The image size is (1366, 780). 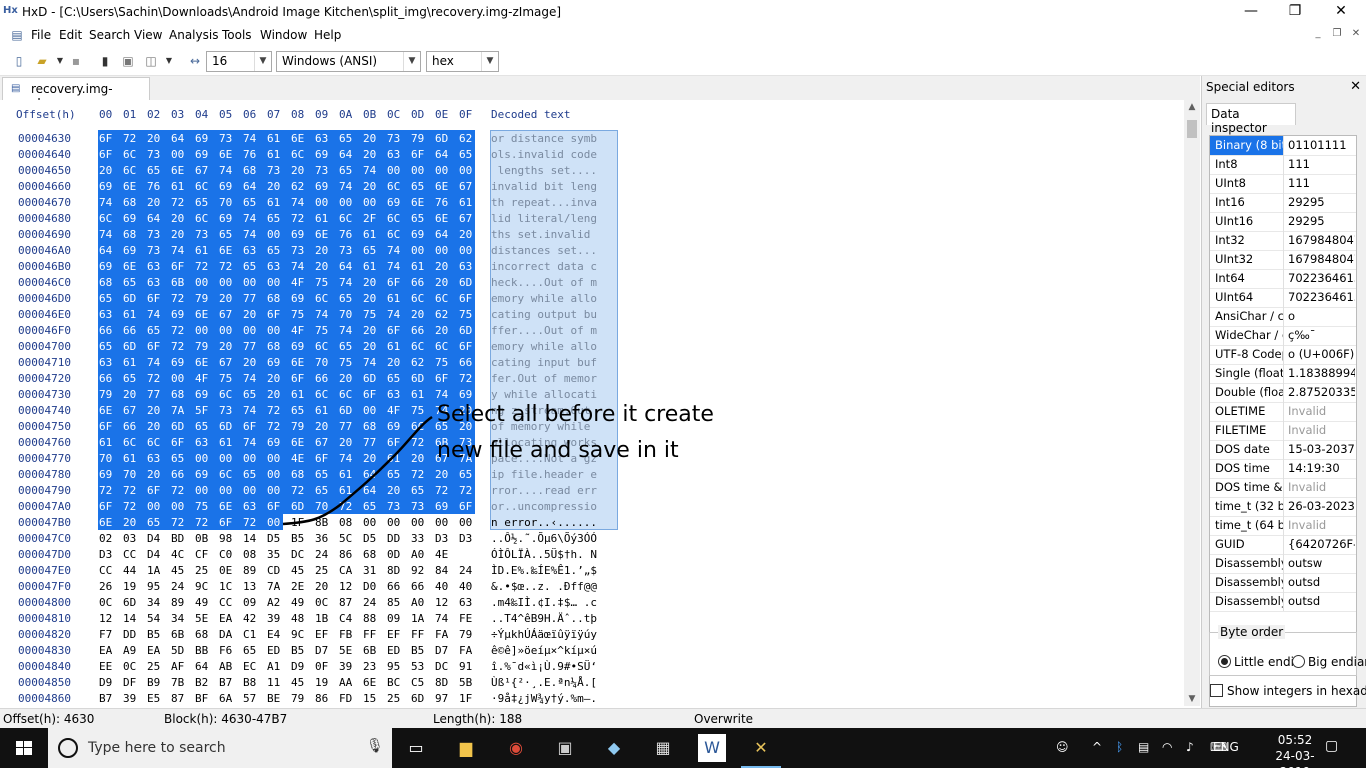 I want to click on inspector-value: 01101111, so click(x=1320, y=145).